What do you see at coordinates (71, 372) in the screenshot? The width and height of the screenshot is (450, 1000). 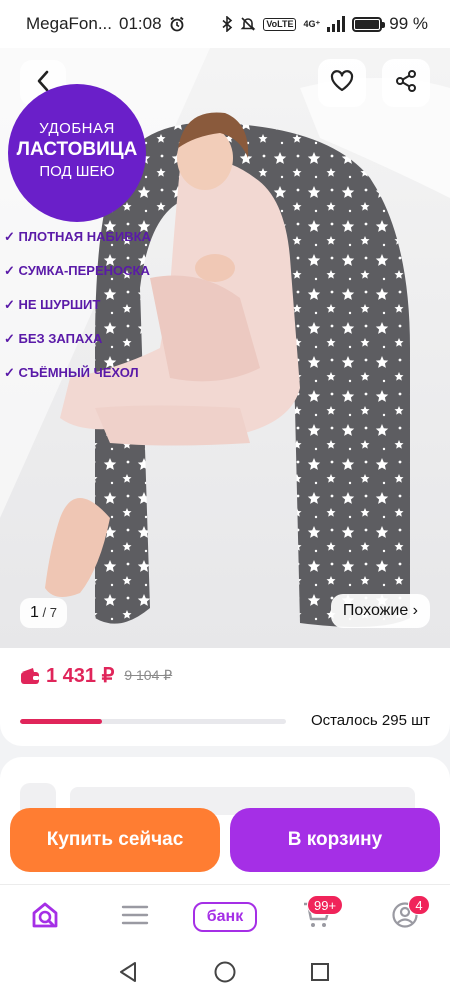 I see `feature-item: ✓ СЪЁМНЫЙ ЧЕХОЛ` at bounding box center [71, 372].